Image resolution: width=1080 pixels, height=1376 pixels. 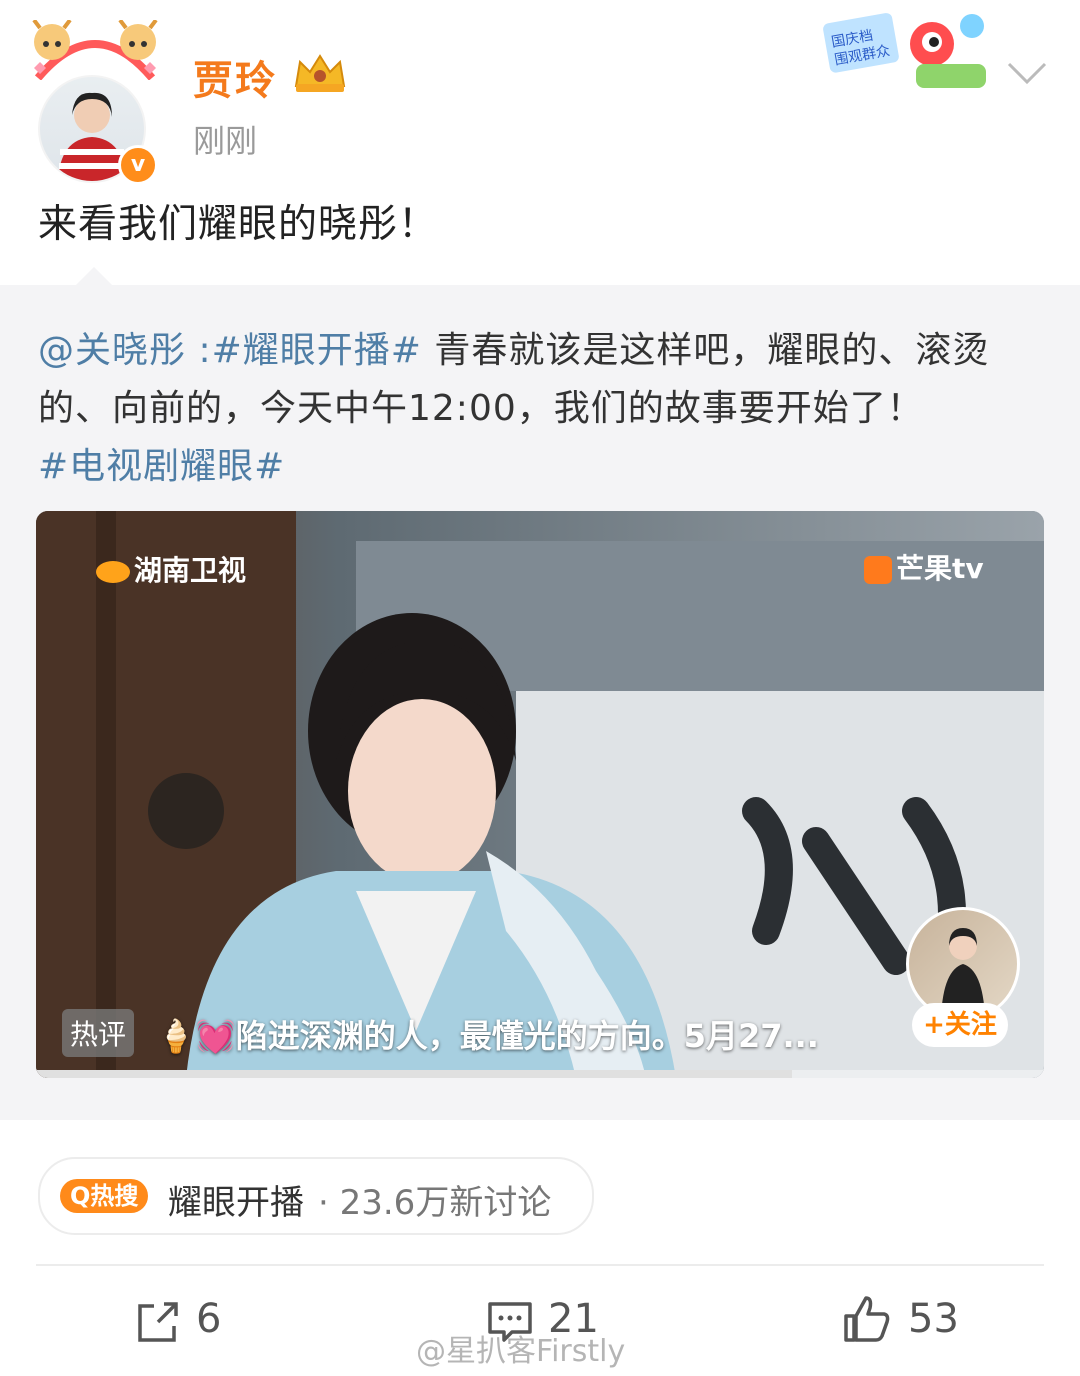 What do you see at coordinates (235, 77) in the screenshot?
I see `username: 贾玲` at bounding box center [235, 77].